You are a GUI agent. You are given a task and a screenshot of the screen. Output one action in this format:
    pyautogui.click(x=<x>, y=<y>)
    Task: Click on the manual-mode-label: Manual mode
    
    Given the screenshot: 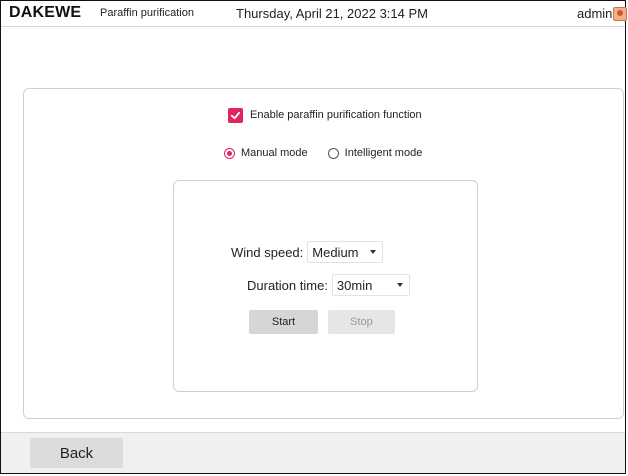 What is the action you would take?
    pyautogui.click(x=274, y=153)
    